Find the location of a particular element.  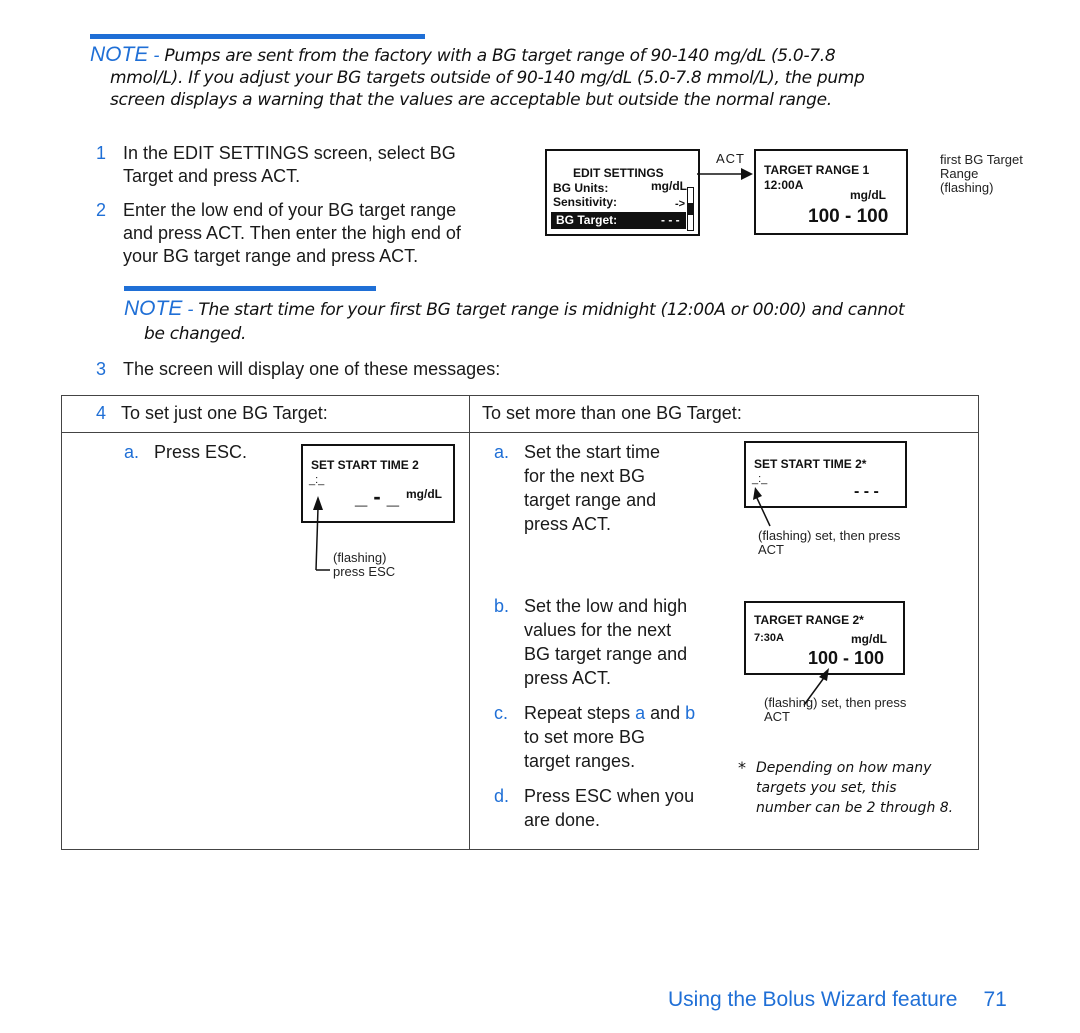

col2-item-d: d. Press ESC when you are done. is located at coordinates (594, 808).